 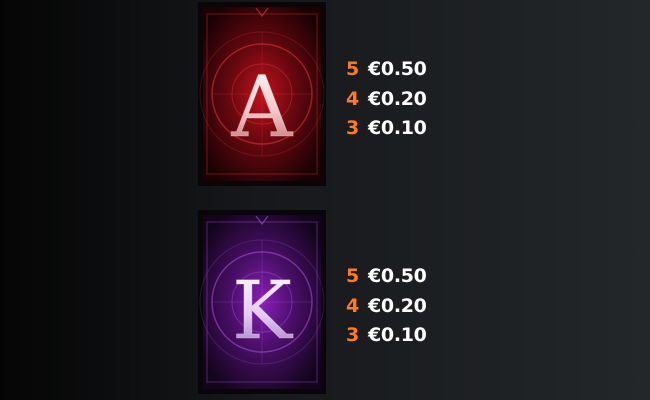 I want to click on ace-symbol-art: A, so click(x=262, y=94).